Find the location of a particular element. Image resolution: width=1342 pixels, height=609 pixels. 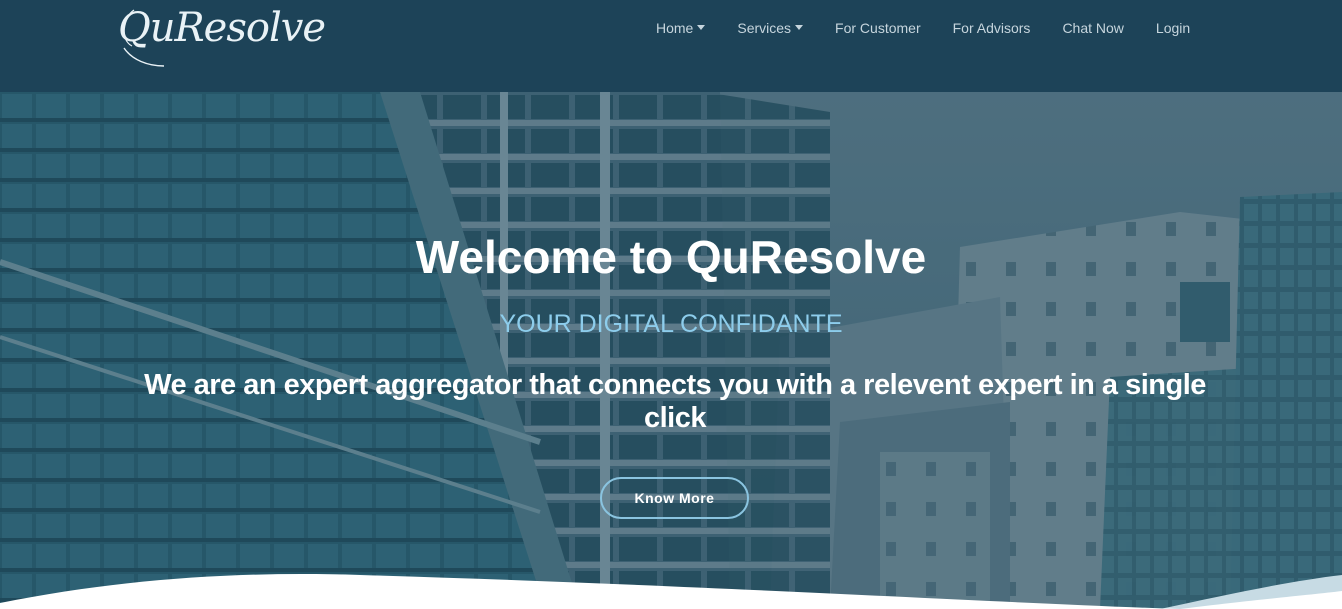

nav-item-services: Services is located at coordinates (770, 28).